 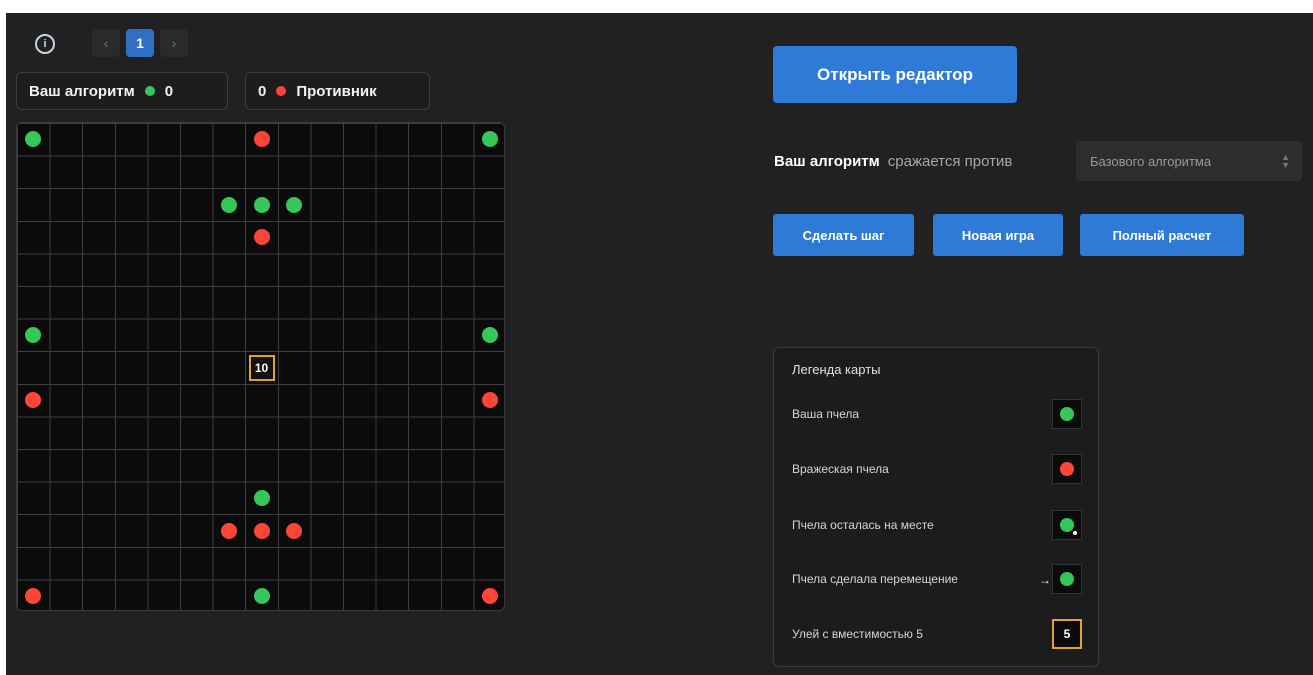 I want to click on info-button: i, so click(x=45, y=44).